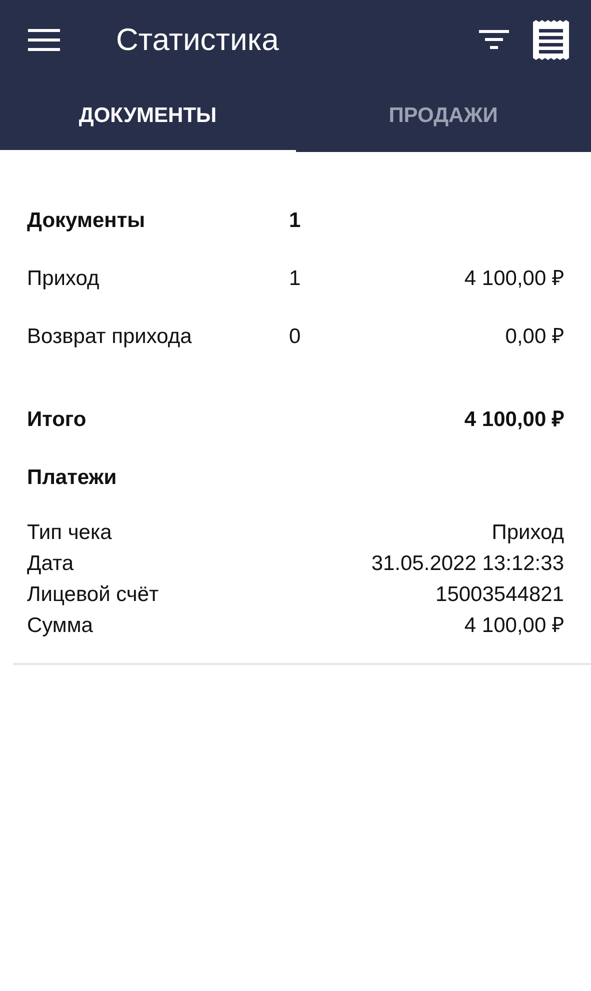 Image resolution: width=591 pixels, height=991 pixels. Describe the element at coordinates (72, 478) in the screenshot. I see `section-title: Платежи` at that location.